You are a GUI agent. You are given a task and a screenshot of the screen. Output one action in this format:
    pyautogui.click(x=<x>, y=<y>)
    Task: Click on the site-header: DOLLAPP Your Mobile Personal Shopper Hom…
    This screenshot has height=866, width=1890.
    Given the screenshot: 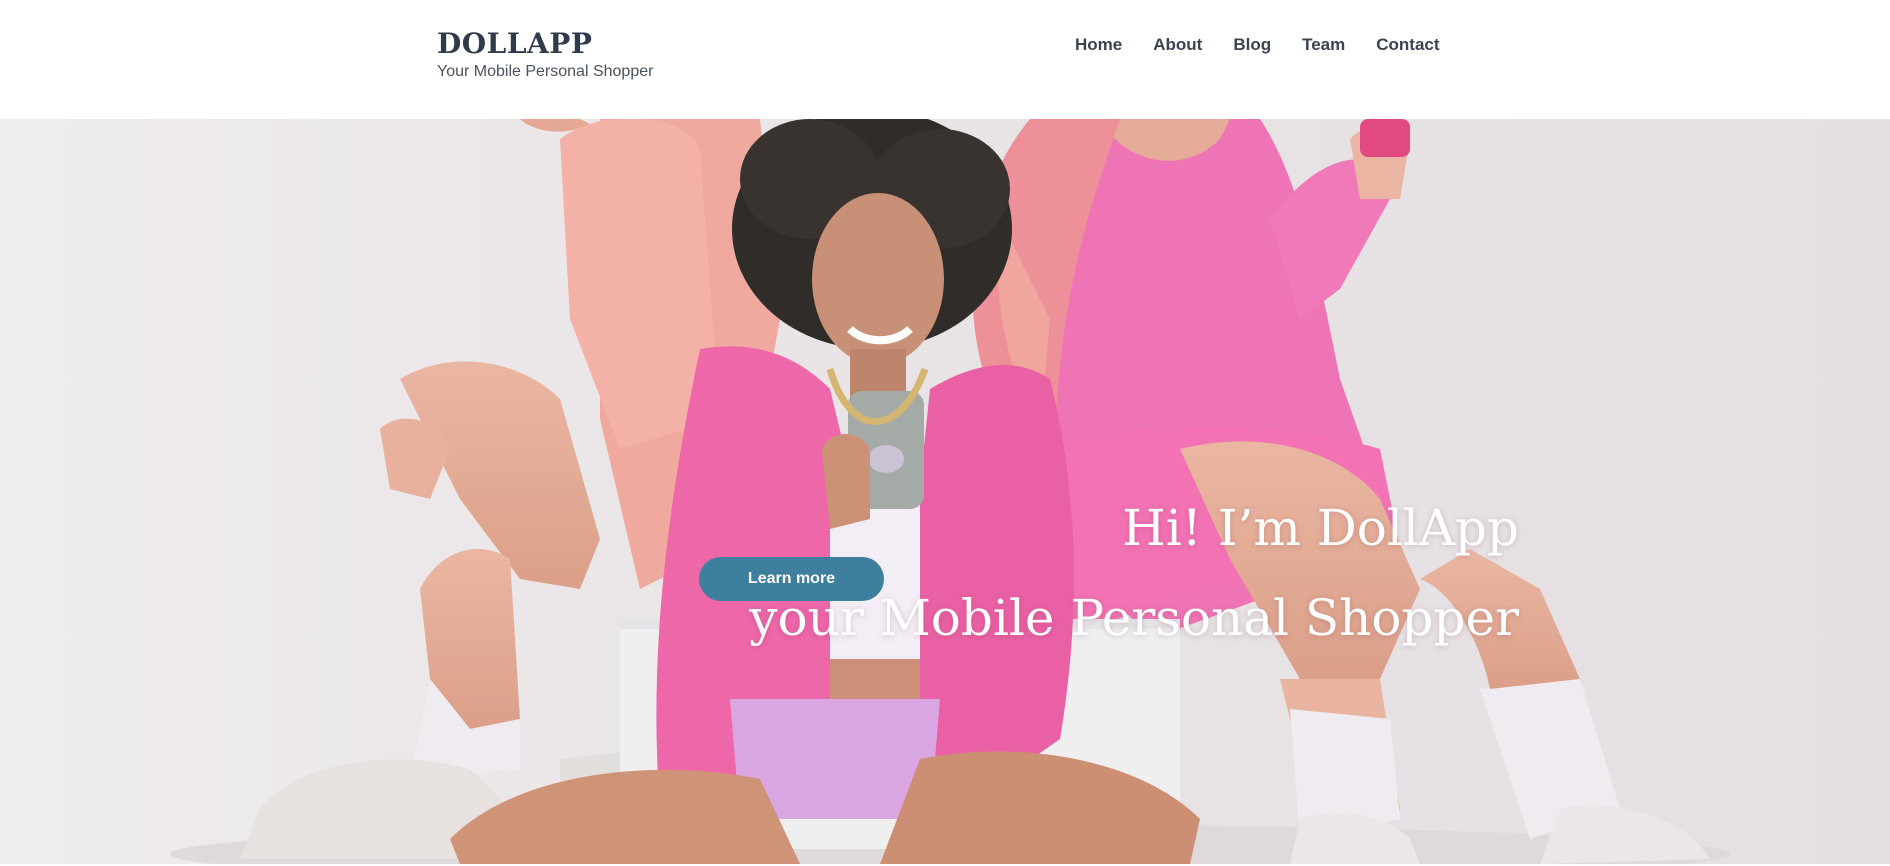 What is the action you would take?
    pyautogui.click(x=945, y=59)
    